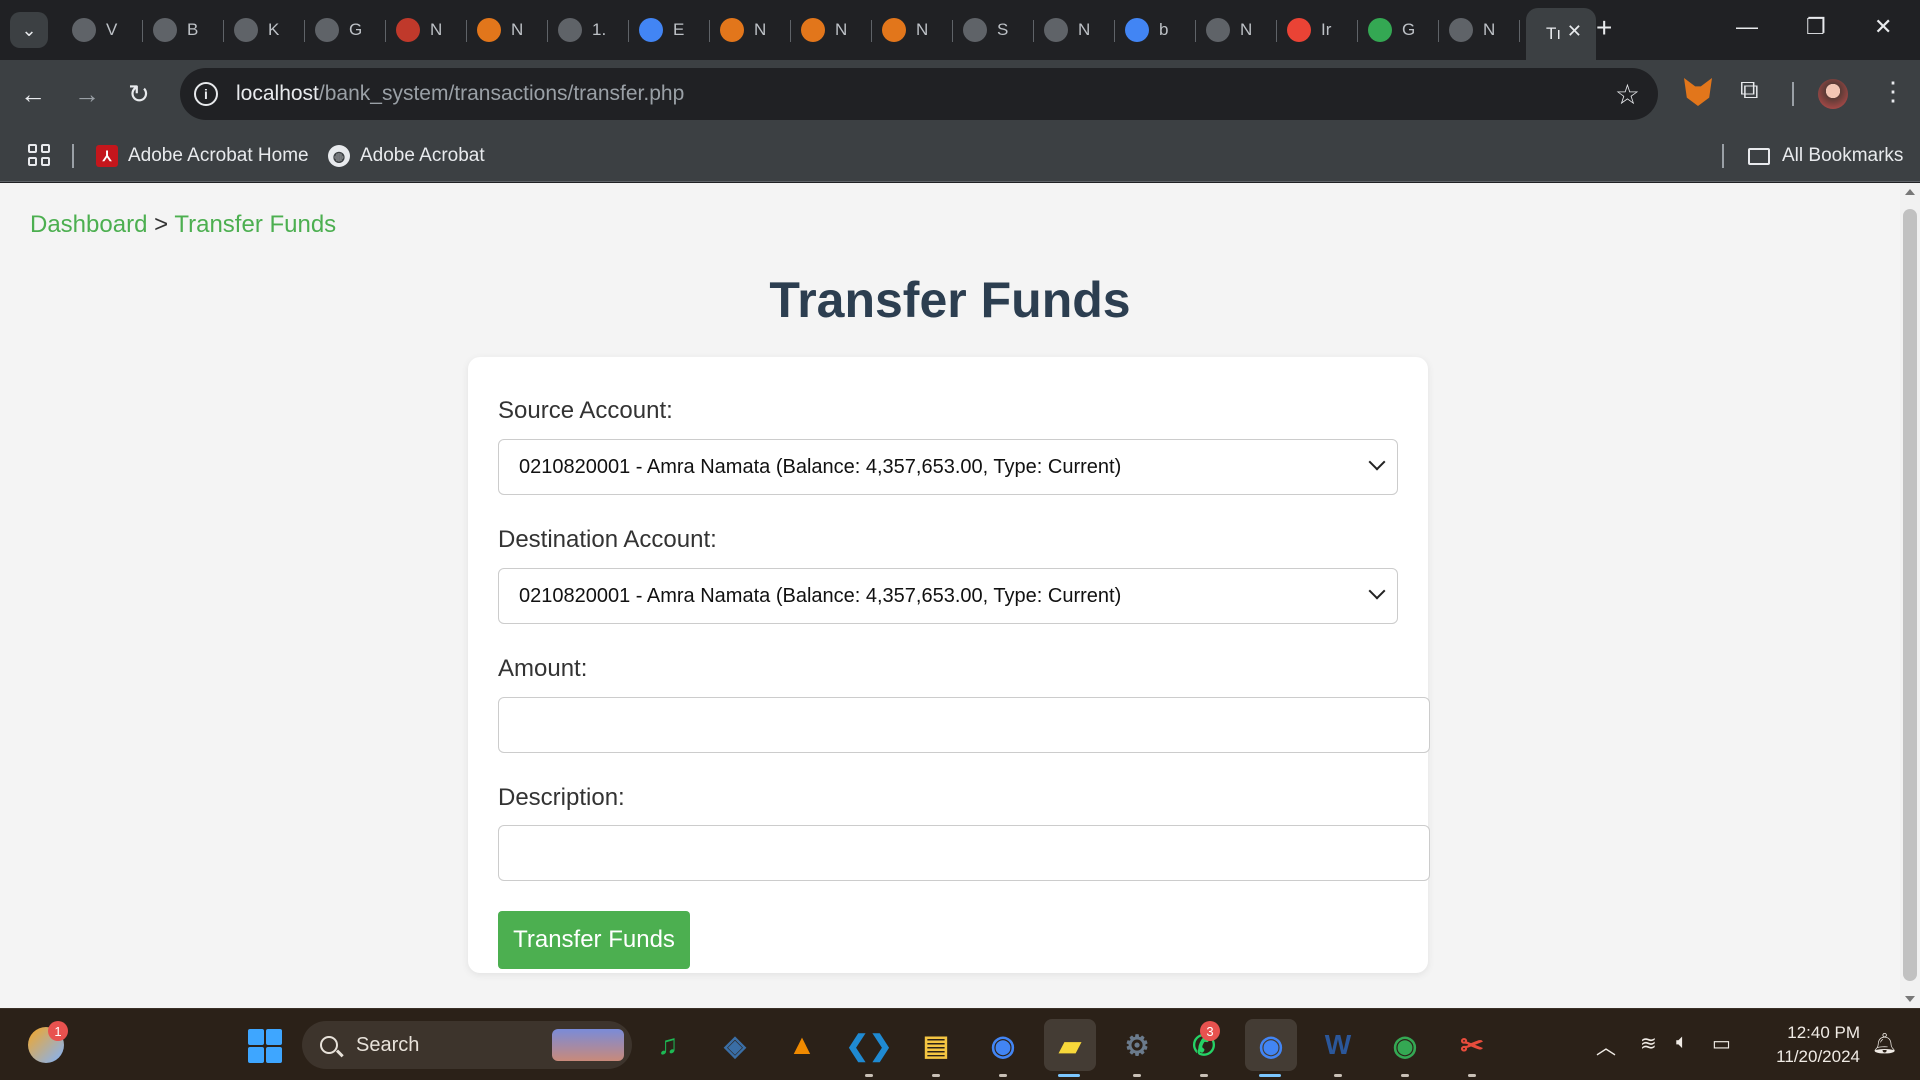  I want to click on notification-bell-icon: 🔔︎, so click(1884, 1043).